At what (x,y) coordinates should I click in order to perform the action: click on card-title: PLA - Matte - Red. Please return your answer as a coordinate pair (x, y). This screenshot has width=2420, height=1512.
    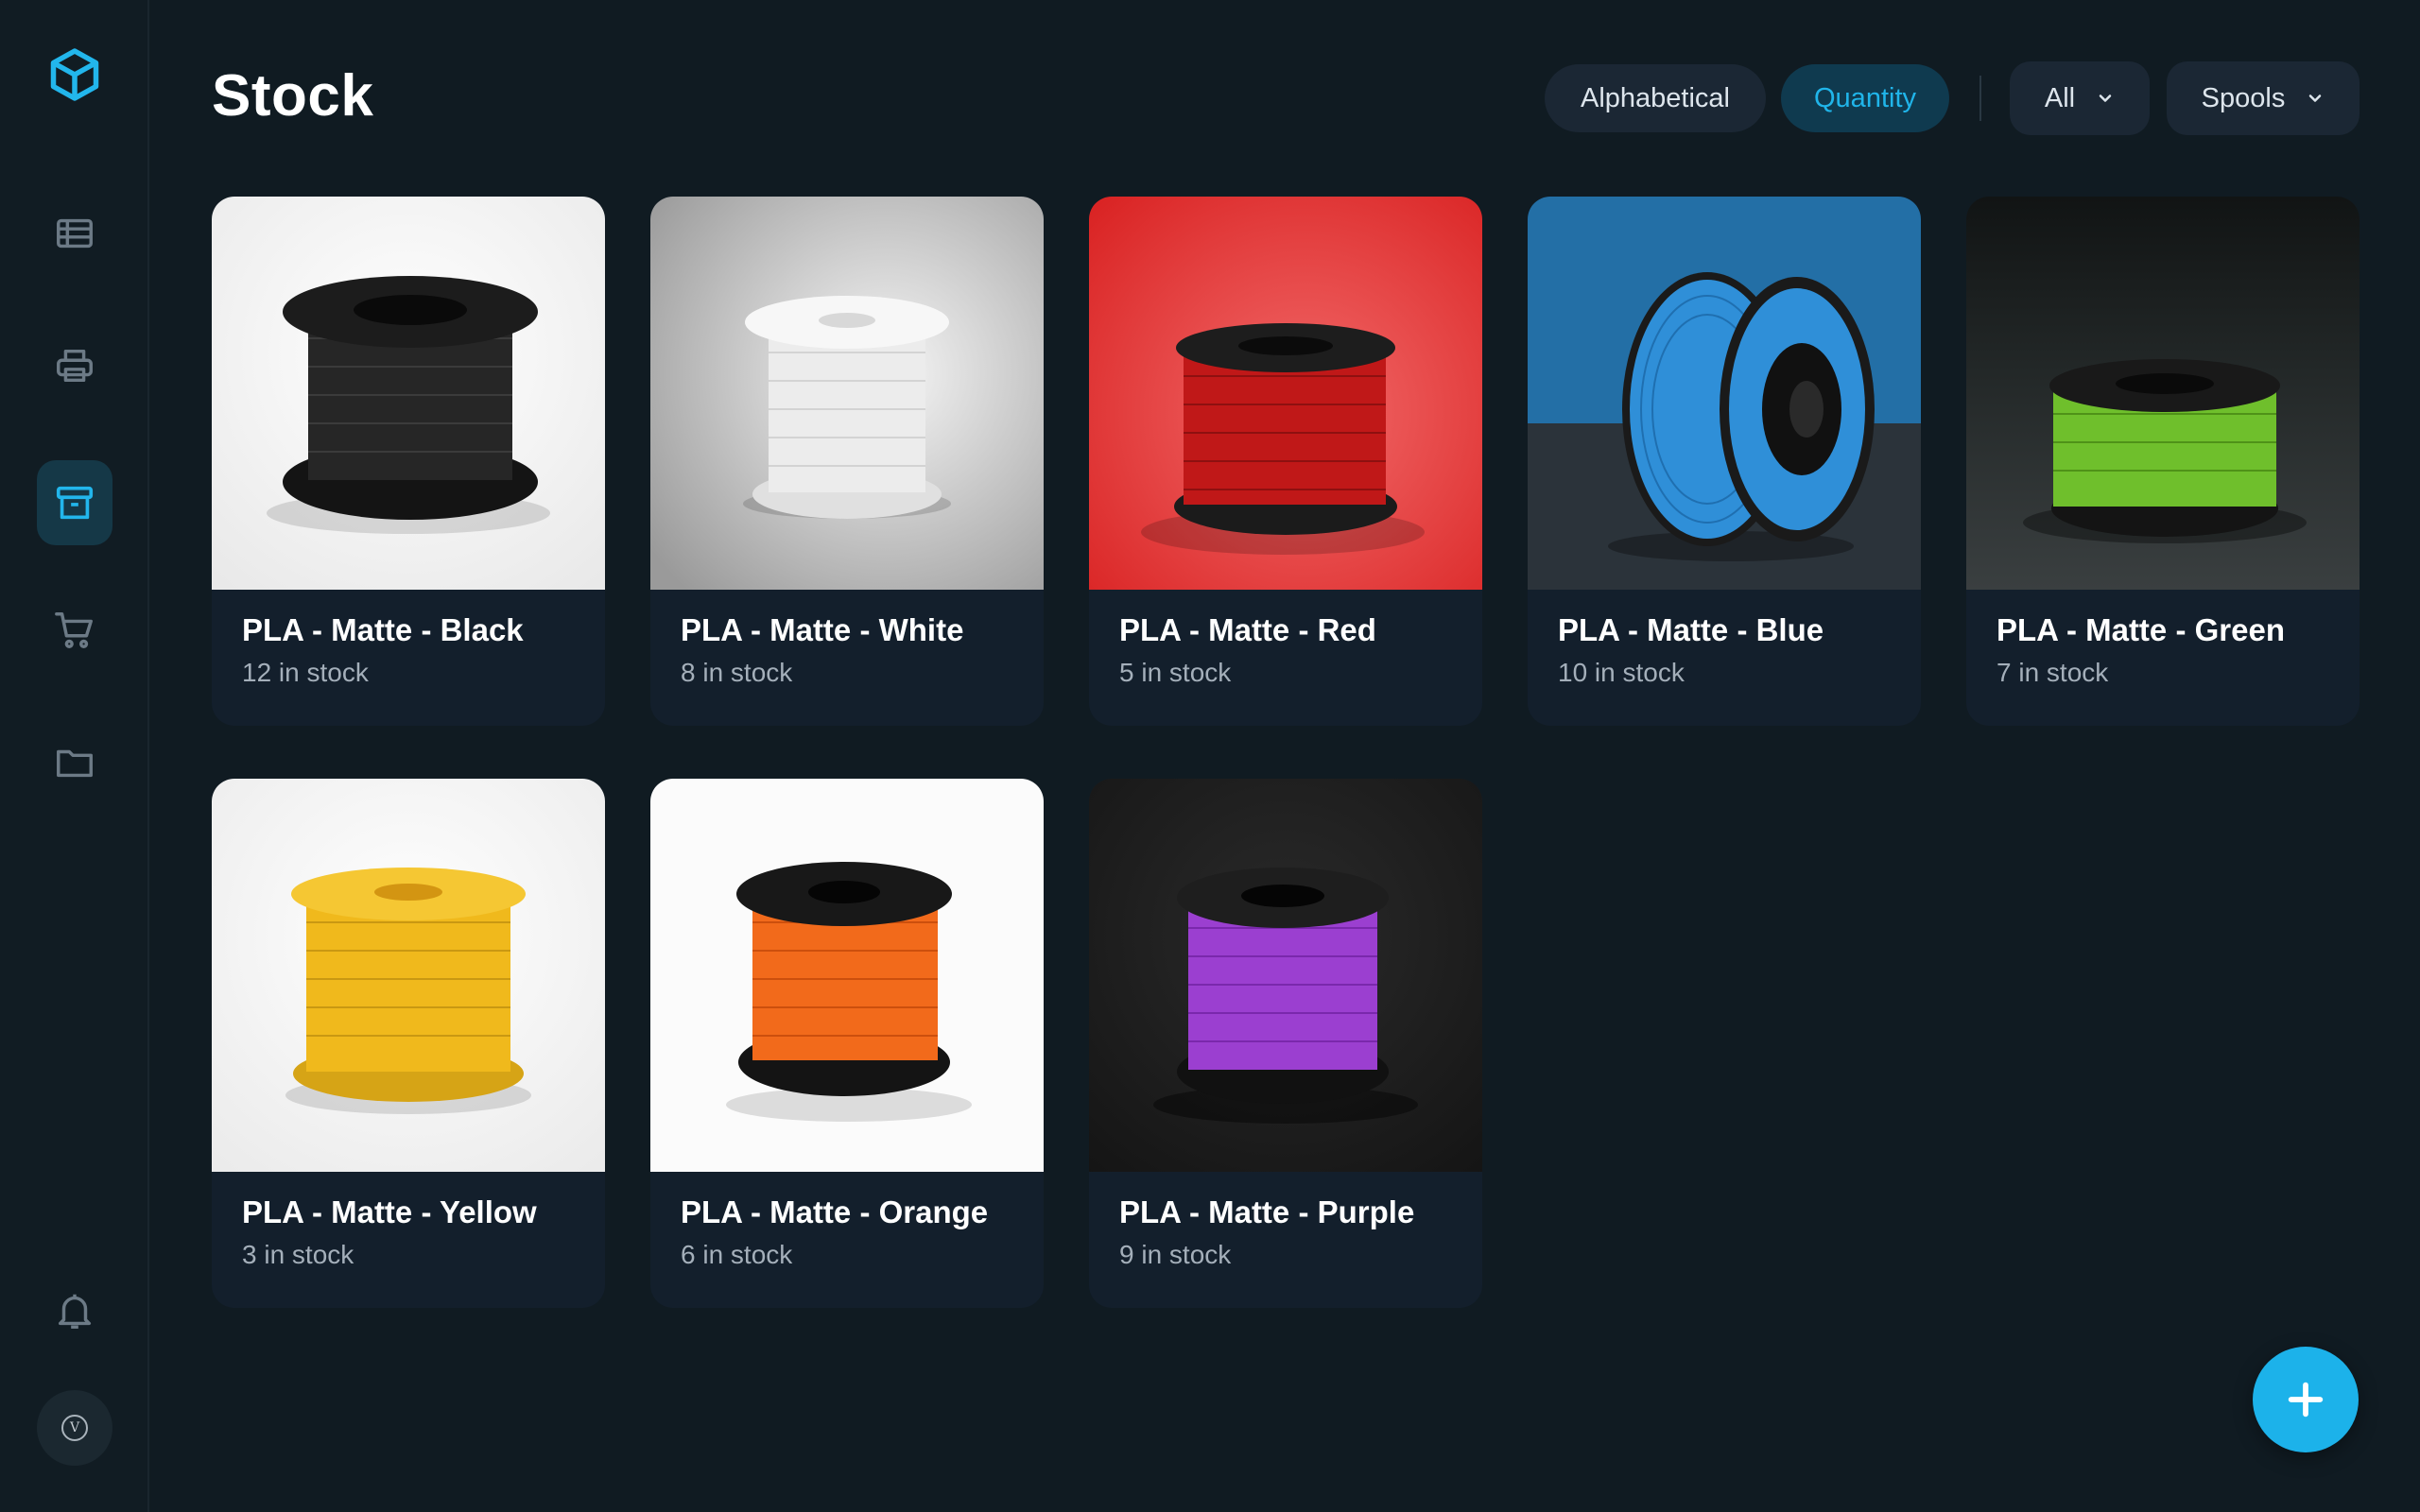
    Looking at the image, I should click on (1247, 629).